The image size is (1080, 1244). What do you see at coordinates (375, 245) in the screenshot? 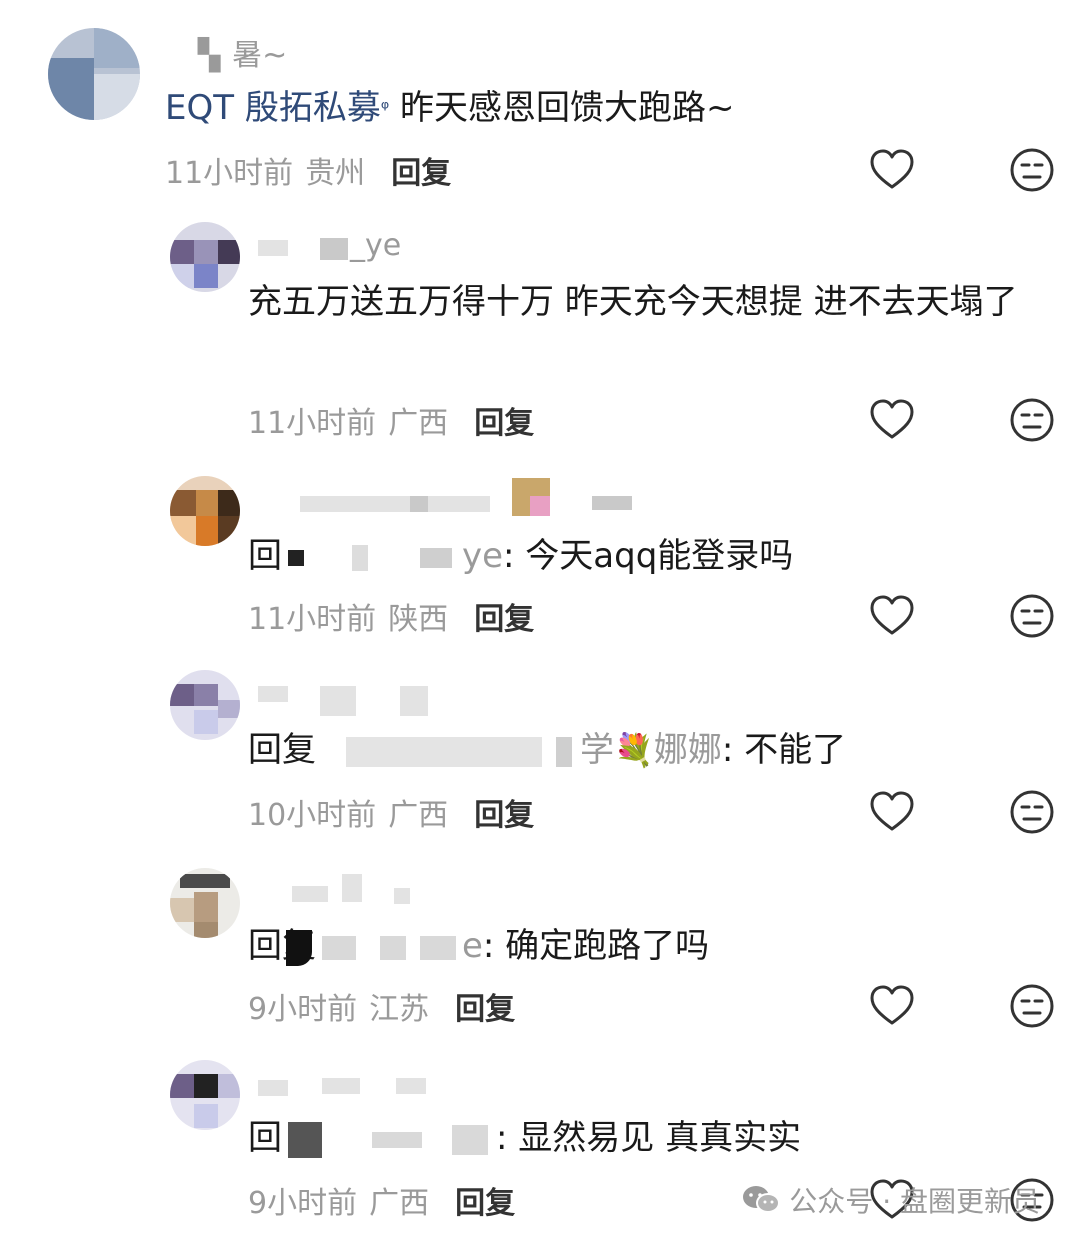
I see `username: _ye` at bounding box center [375, 245].